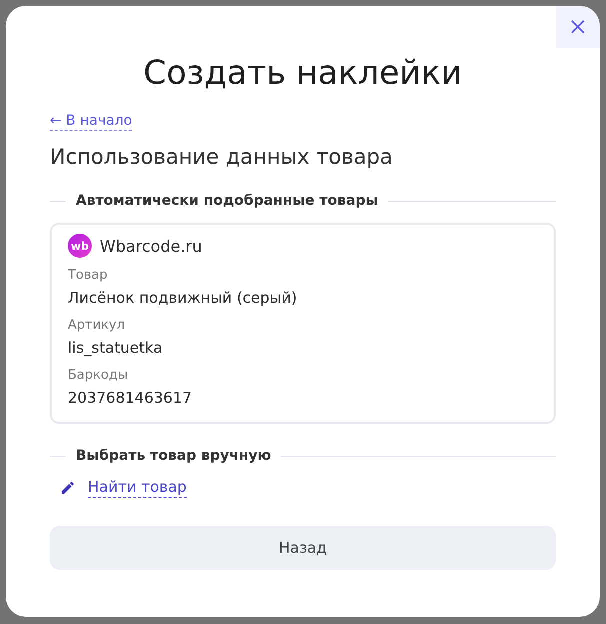 The height and width of the screenshot is (624, 606). I want to click on group-title: Автоматически подобранные товары, so click(227, 201).